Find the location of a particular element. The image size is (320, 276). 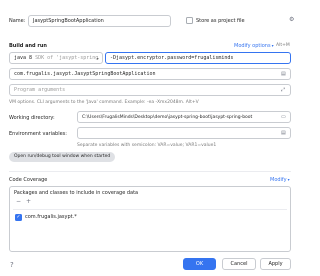

apply-button: Apply is located at coordinates (275, 264).